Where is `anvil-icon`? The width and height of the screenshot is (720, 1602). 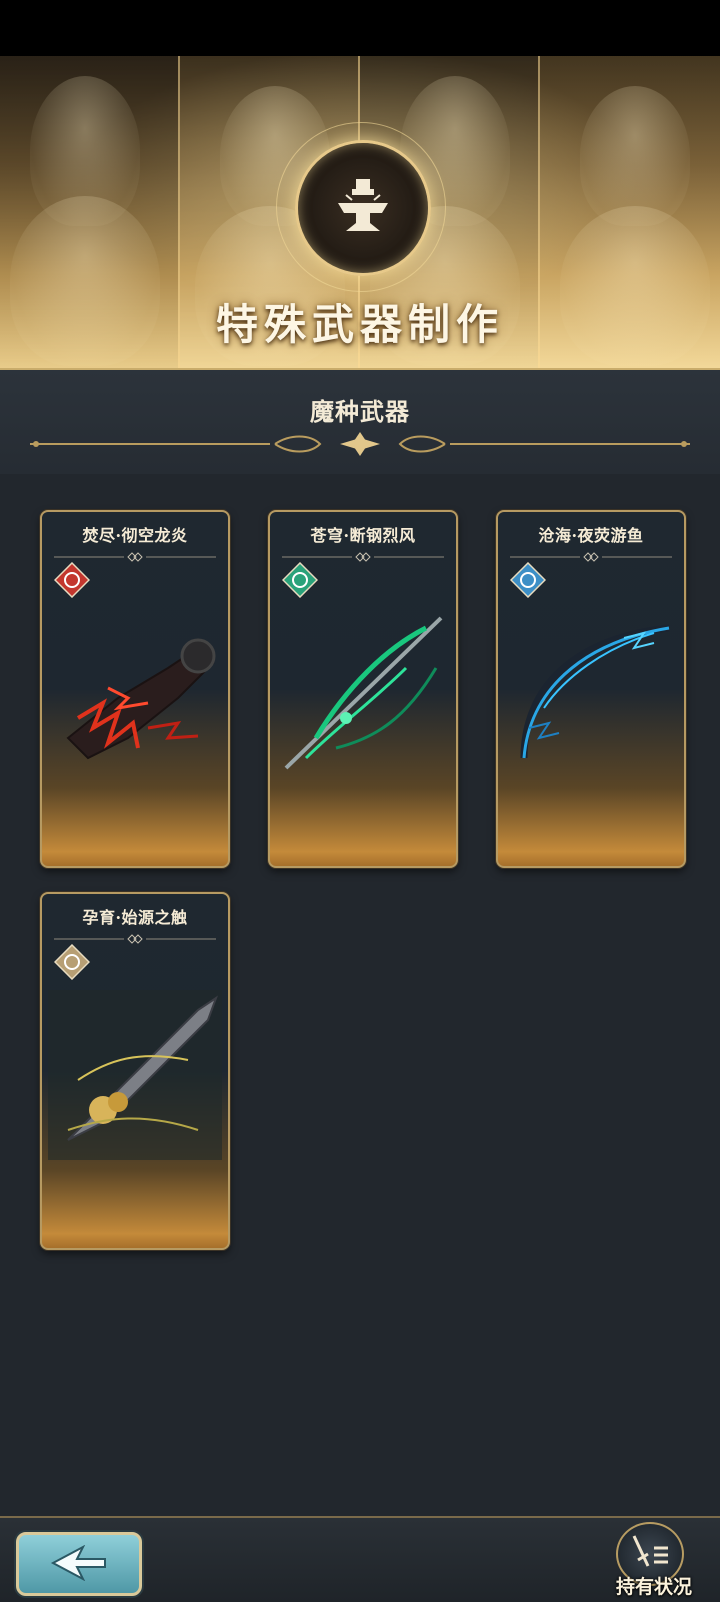 anvil-icon is located at coordinates (363, 208).